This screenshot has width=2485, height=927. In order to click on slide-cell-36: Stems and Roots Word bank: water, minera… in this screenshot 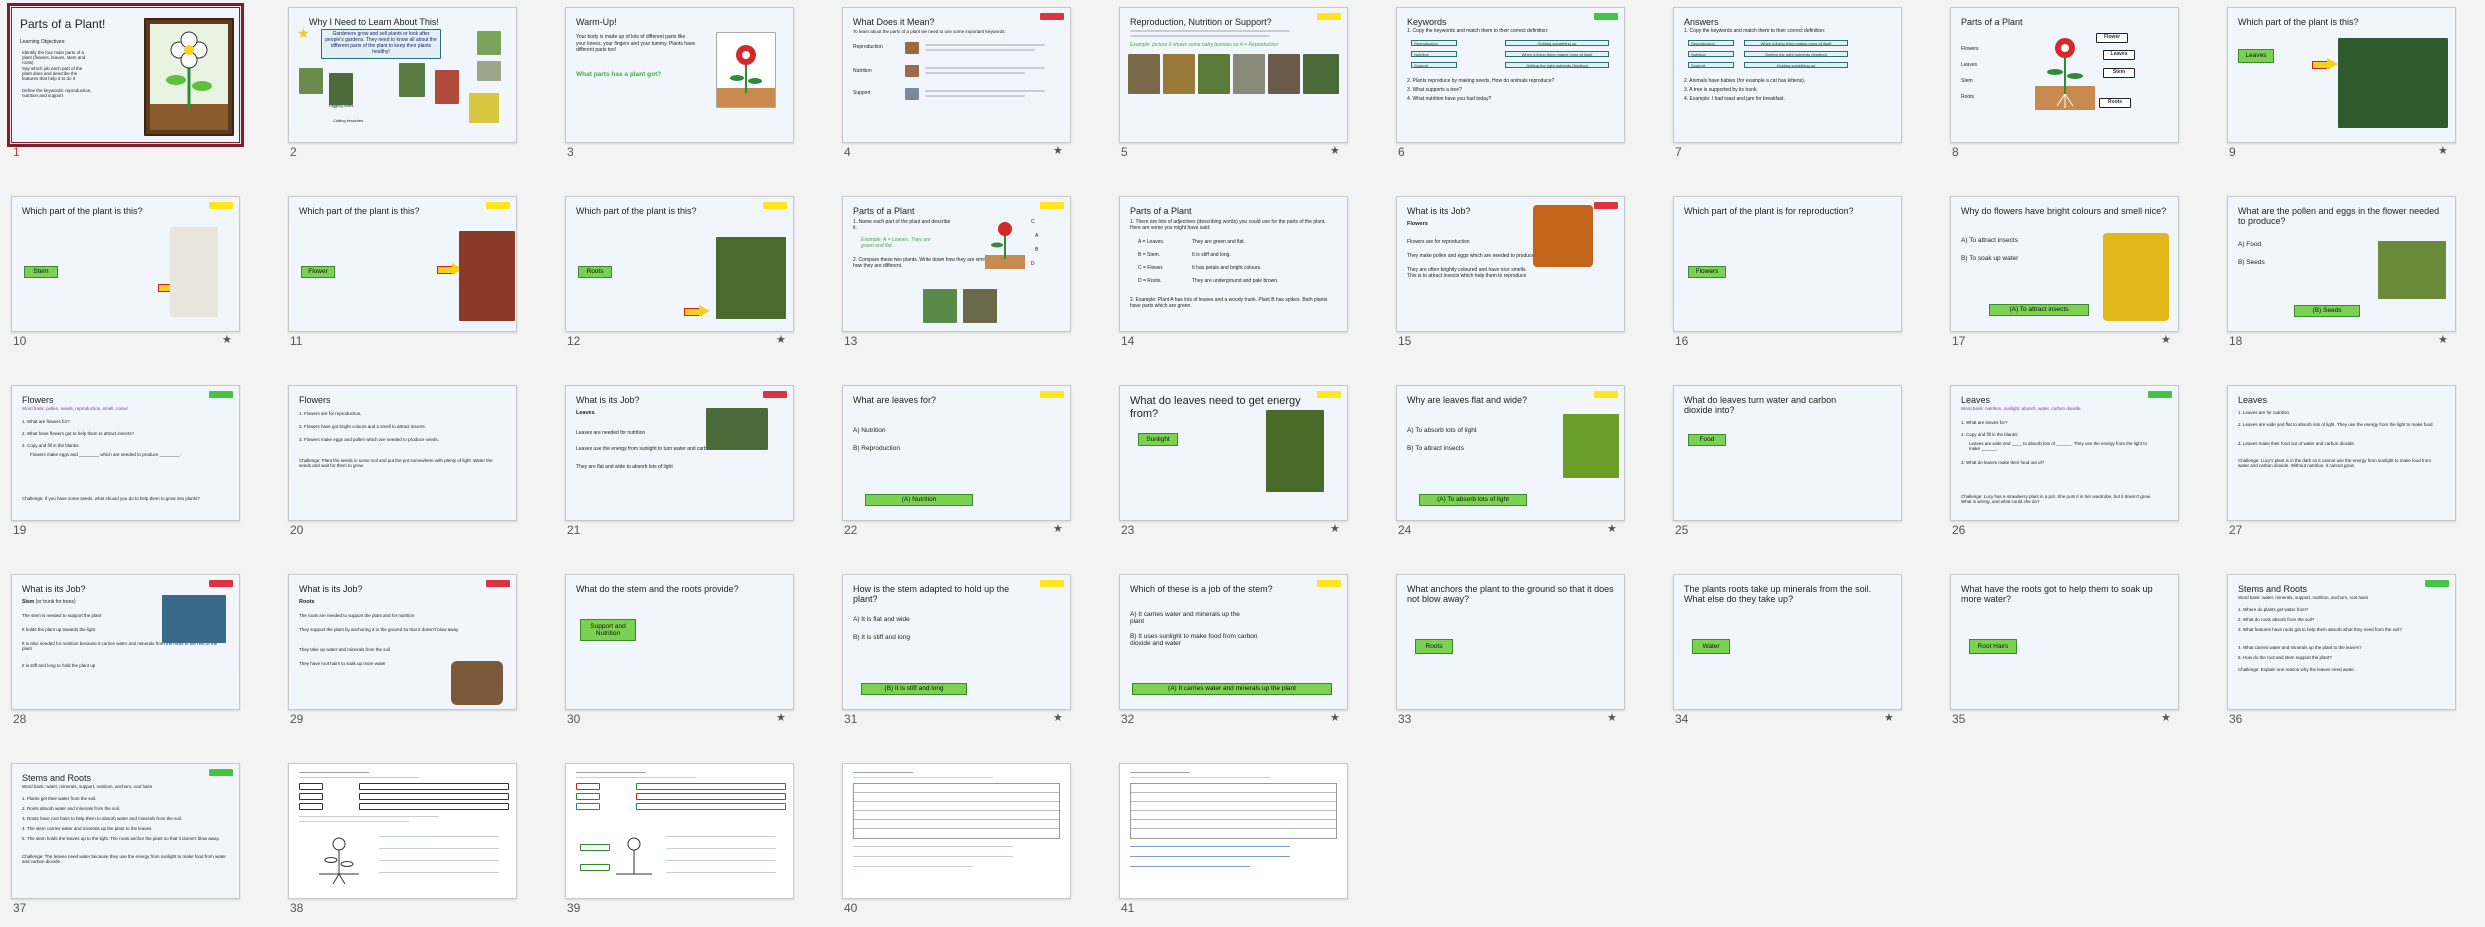, I will do `click(2336, 646)`.